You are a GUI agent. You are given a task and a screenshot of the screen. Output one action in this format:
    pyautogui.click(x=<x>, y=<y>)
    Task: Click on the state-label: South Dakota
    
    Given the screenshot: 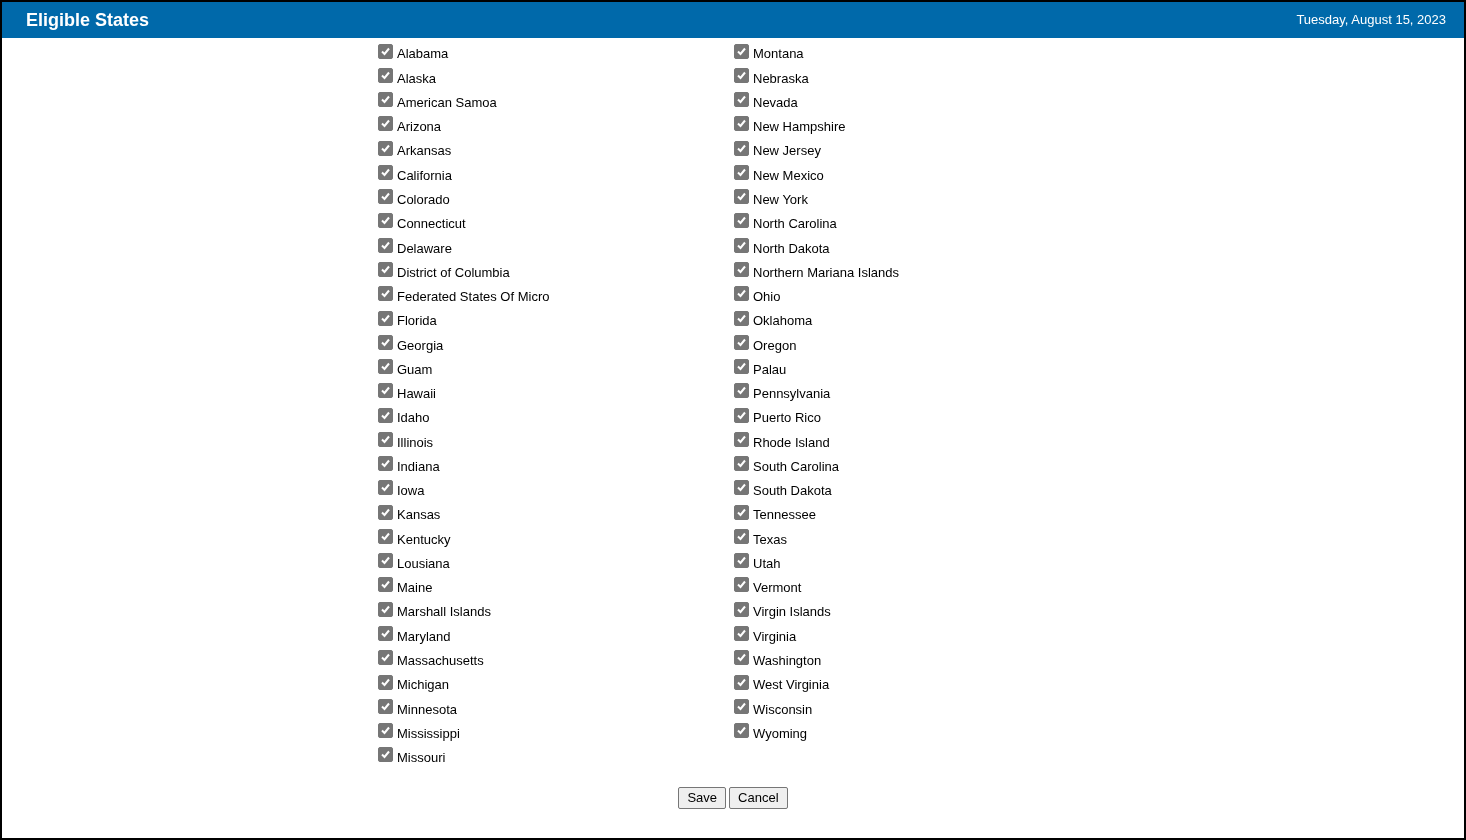 What is the action you would take?
    pyautogui.click(x=792, y=491)
    